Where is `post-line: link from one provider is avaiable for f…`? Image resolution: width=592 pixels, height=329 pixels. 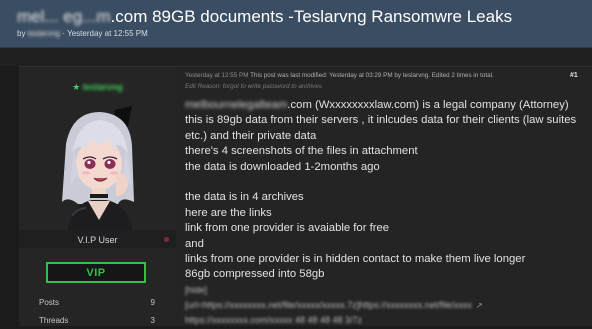
post-line: link from one provider is avaiable for f… is located at coordinates (287, 228).